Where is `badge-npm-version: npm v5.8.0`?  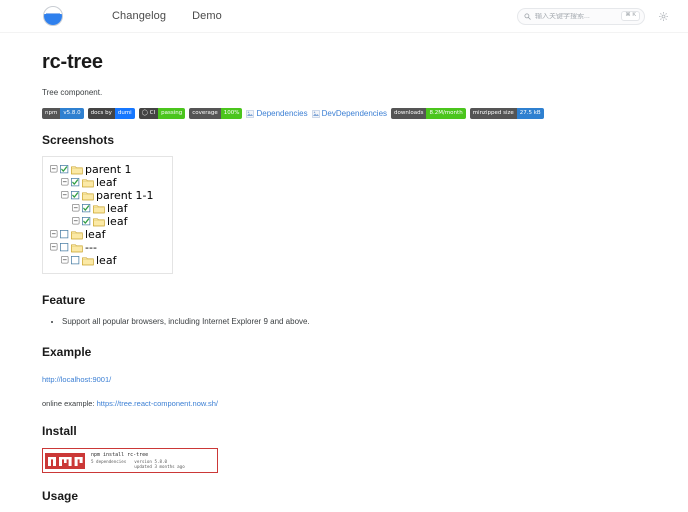
badge-npm-version: npm v5.8.0 is located at coordinates (63, 113).